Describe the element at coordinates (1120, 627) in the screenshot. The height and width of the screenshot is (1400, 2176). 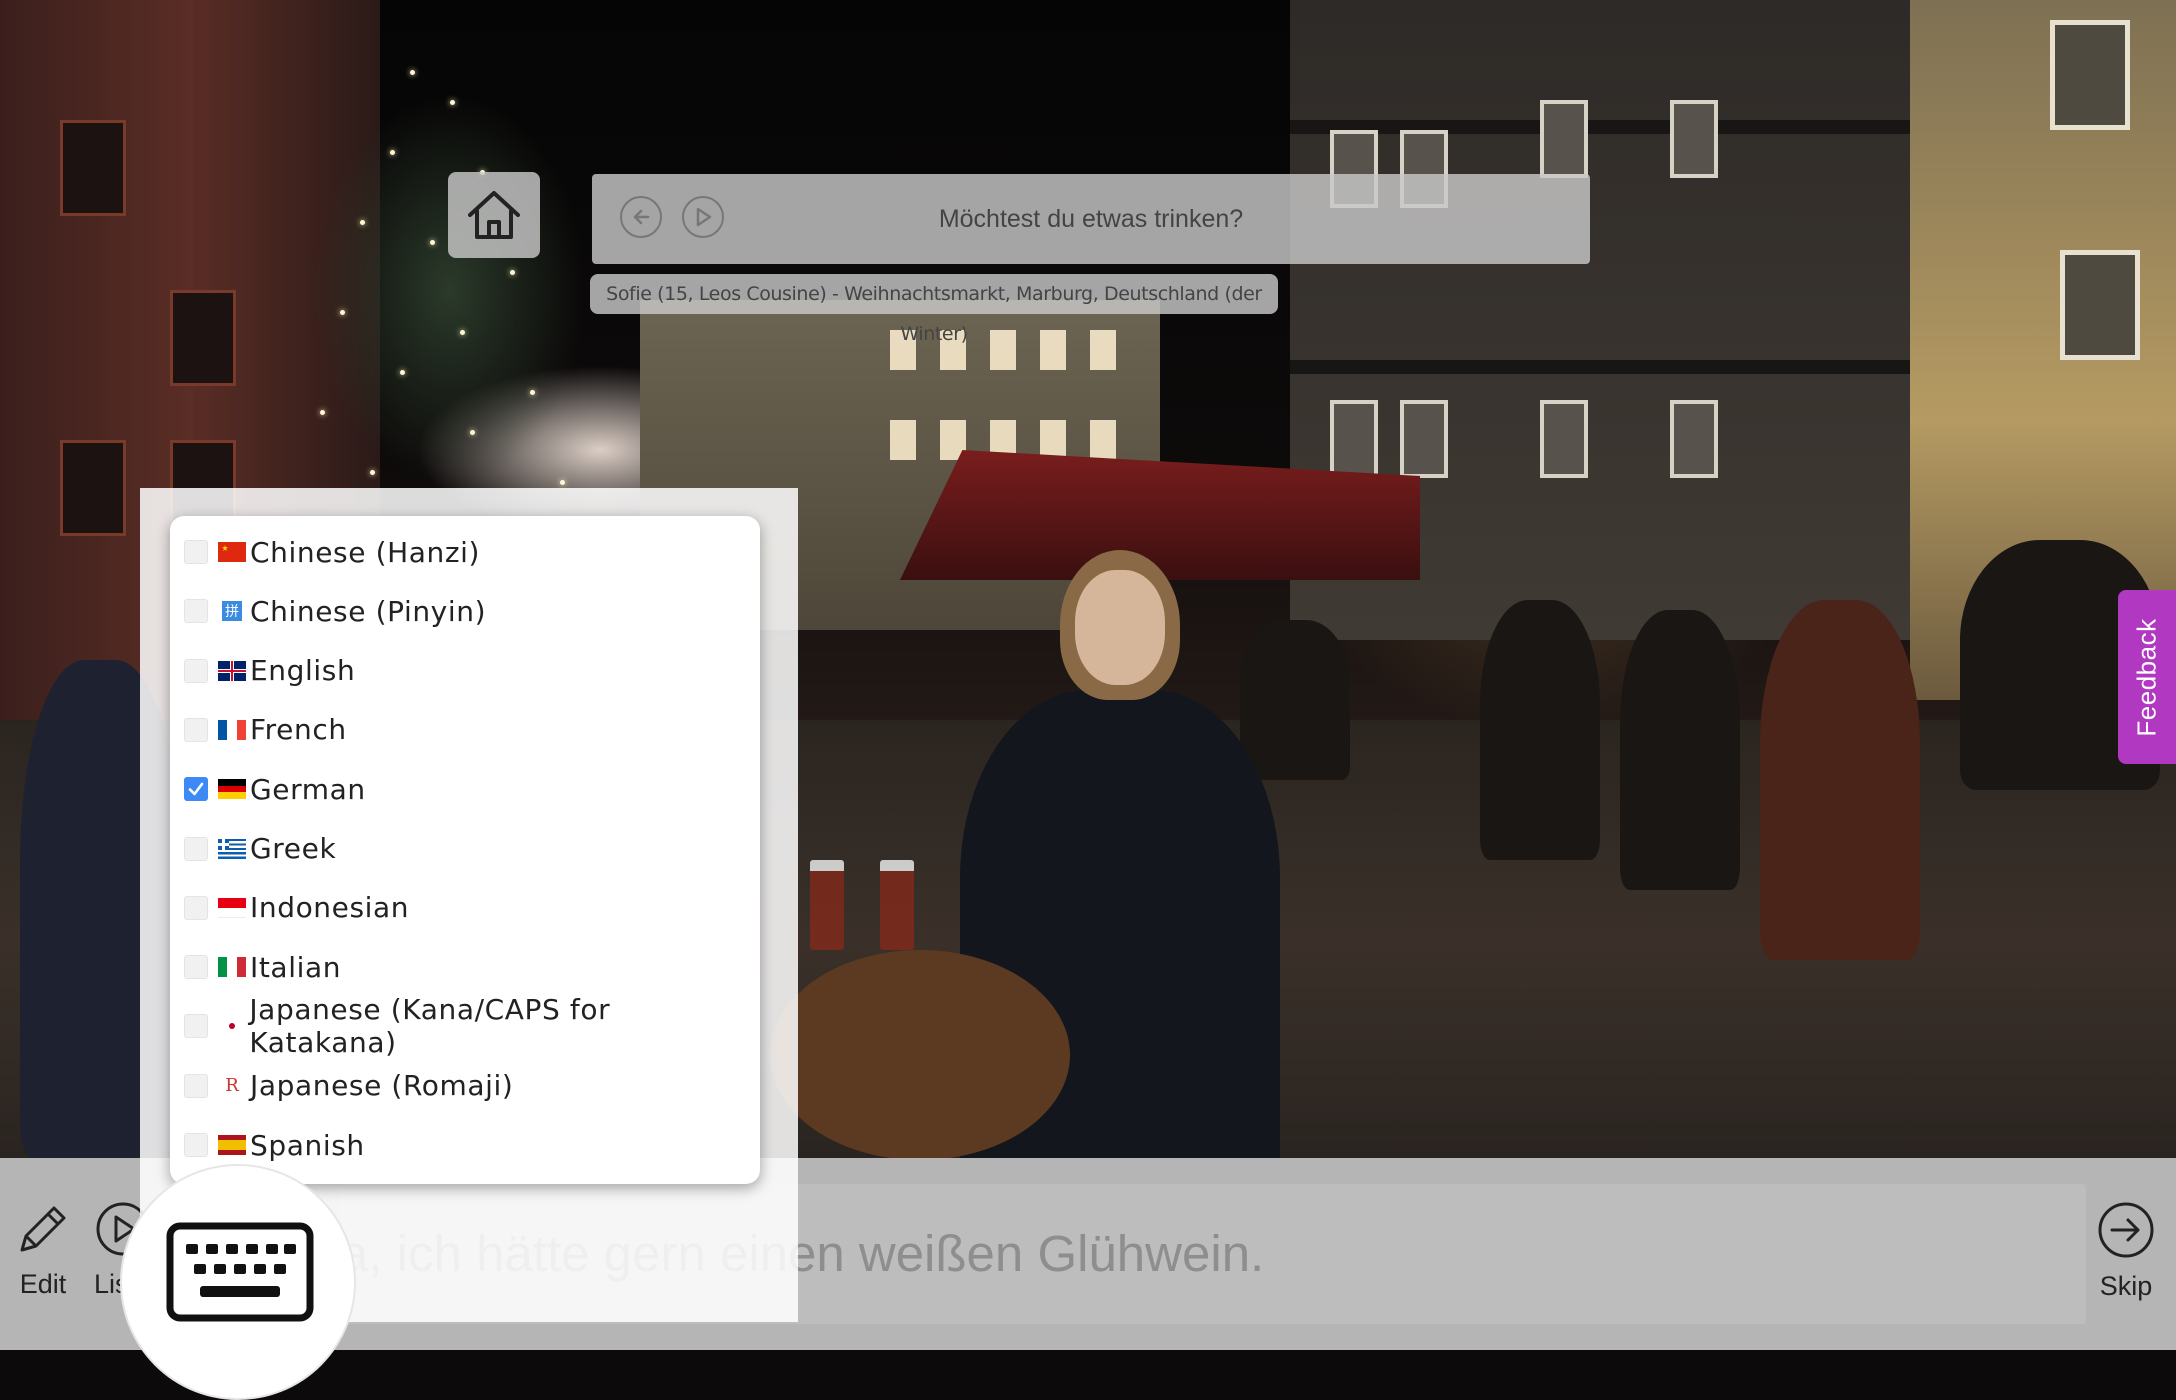
I see `person-face` at that location.